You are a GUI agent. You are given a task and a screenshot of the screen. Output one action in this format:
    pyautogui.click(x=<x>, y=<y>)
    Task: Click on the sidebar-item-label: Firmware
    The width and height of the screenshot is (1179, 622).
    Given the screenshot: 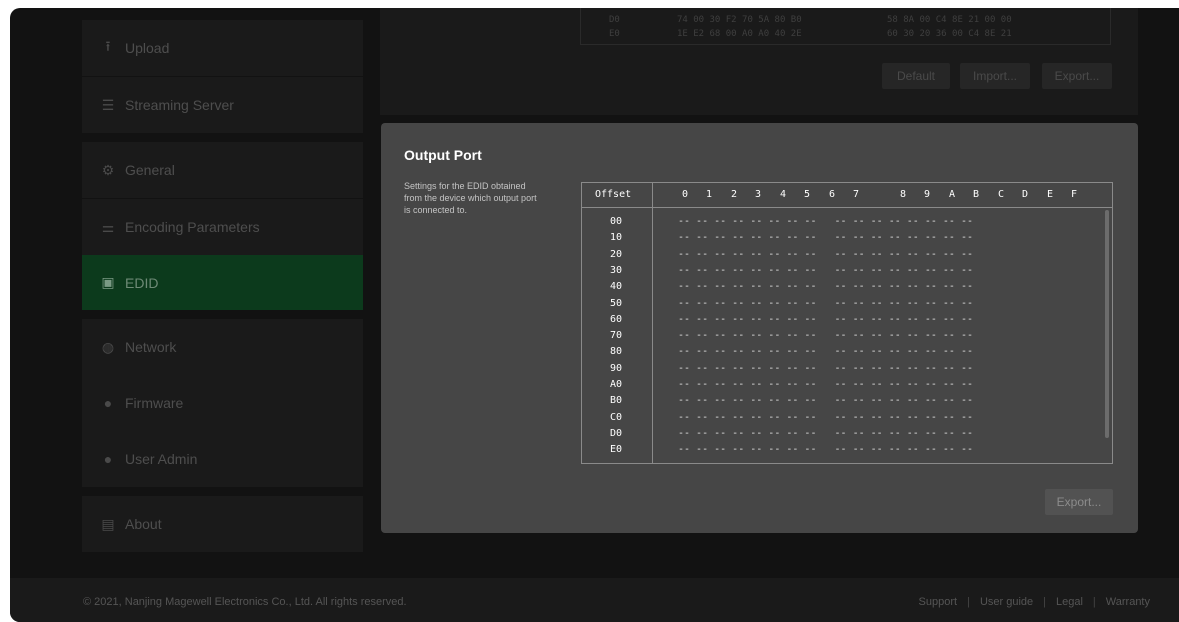 What is the action you would take?
    pyautogui.click(x=154, y=403)
    